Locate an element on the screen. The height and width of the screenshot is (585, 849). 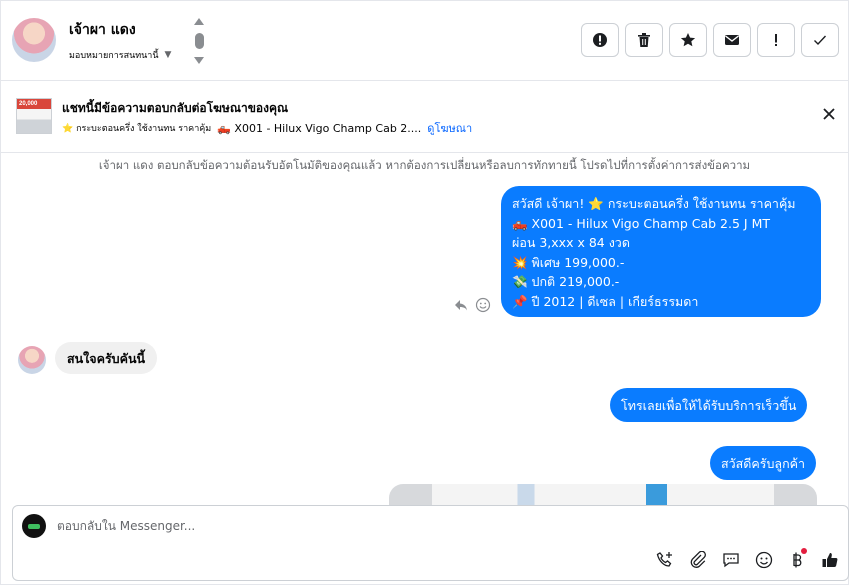
star-button is located at coordinates (688, 40).